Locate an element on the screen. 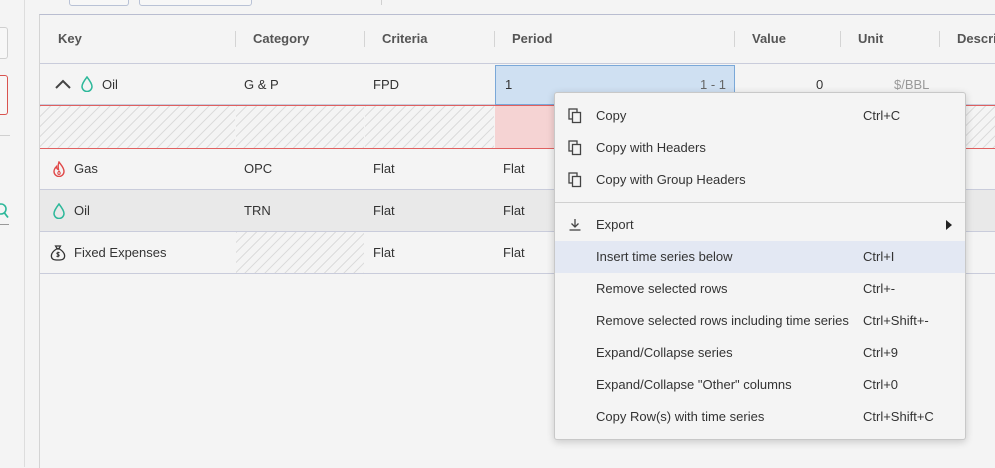 Image resolution: width=995 pixels, height=468 pixels. menu-item-expand-collapse-series: Expand/Collapse series Ctrl+9 is located at coordinates (760, 353).